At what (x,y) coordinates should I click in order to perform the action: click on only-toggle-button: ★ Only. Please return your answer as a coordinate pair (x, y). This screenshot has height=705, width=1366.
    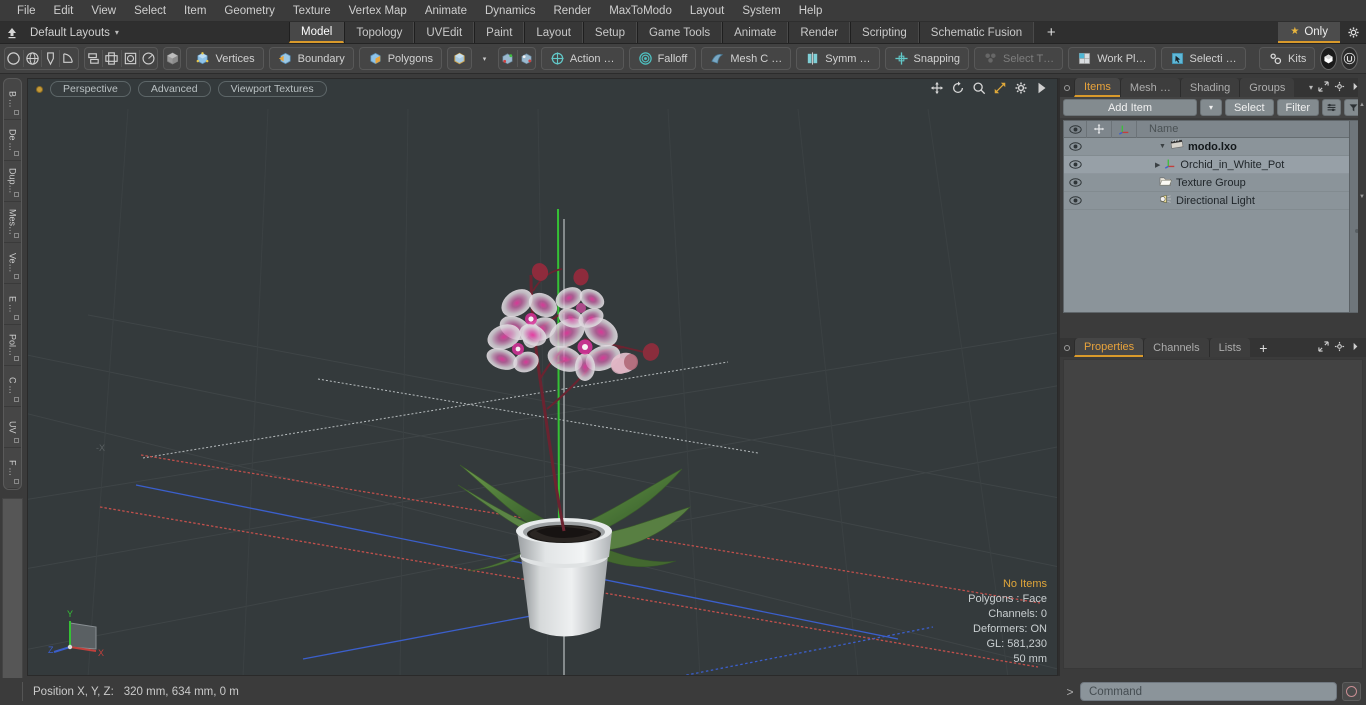
    Looking at the image, I should click on (1309, 32).